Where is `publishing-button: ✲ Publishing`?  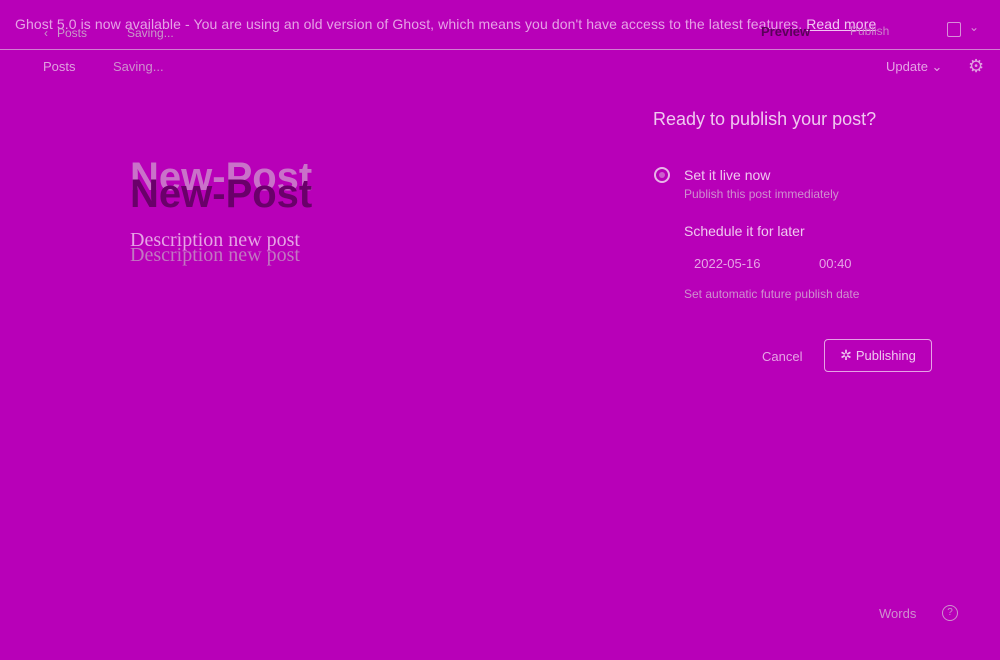
publishing-button: ✲ Publishing is located at coordinates (878, 355).